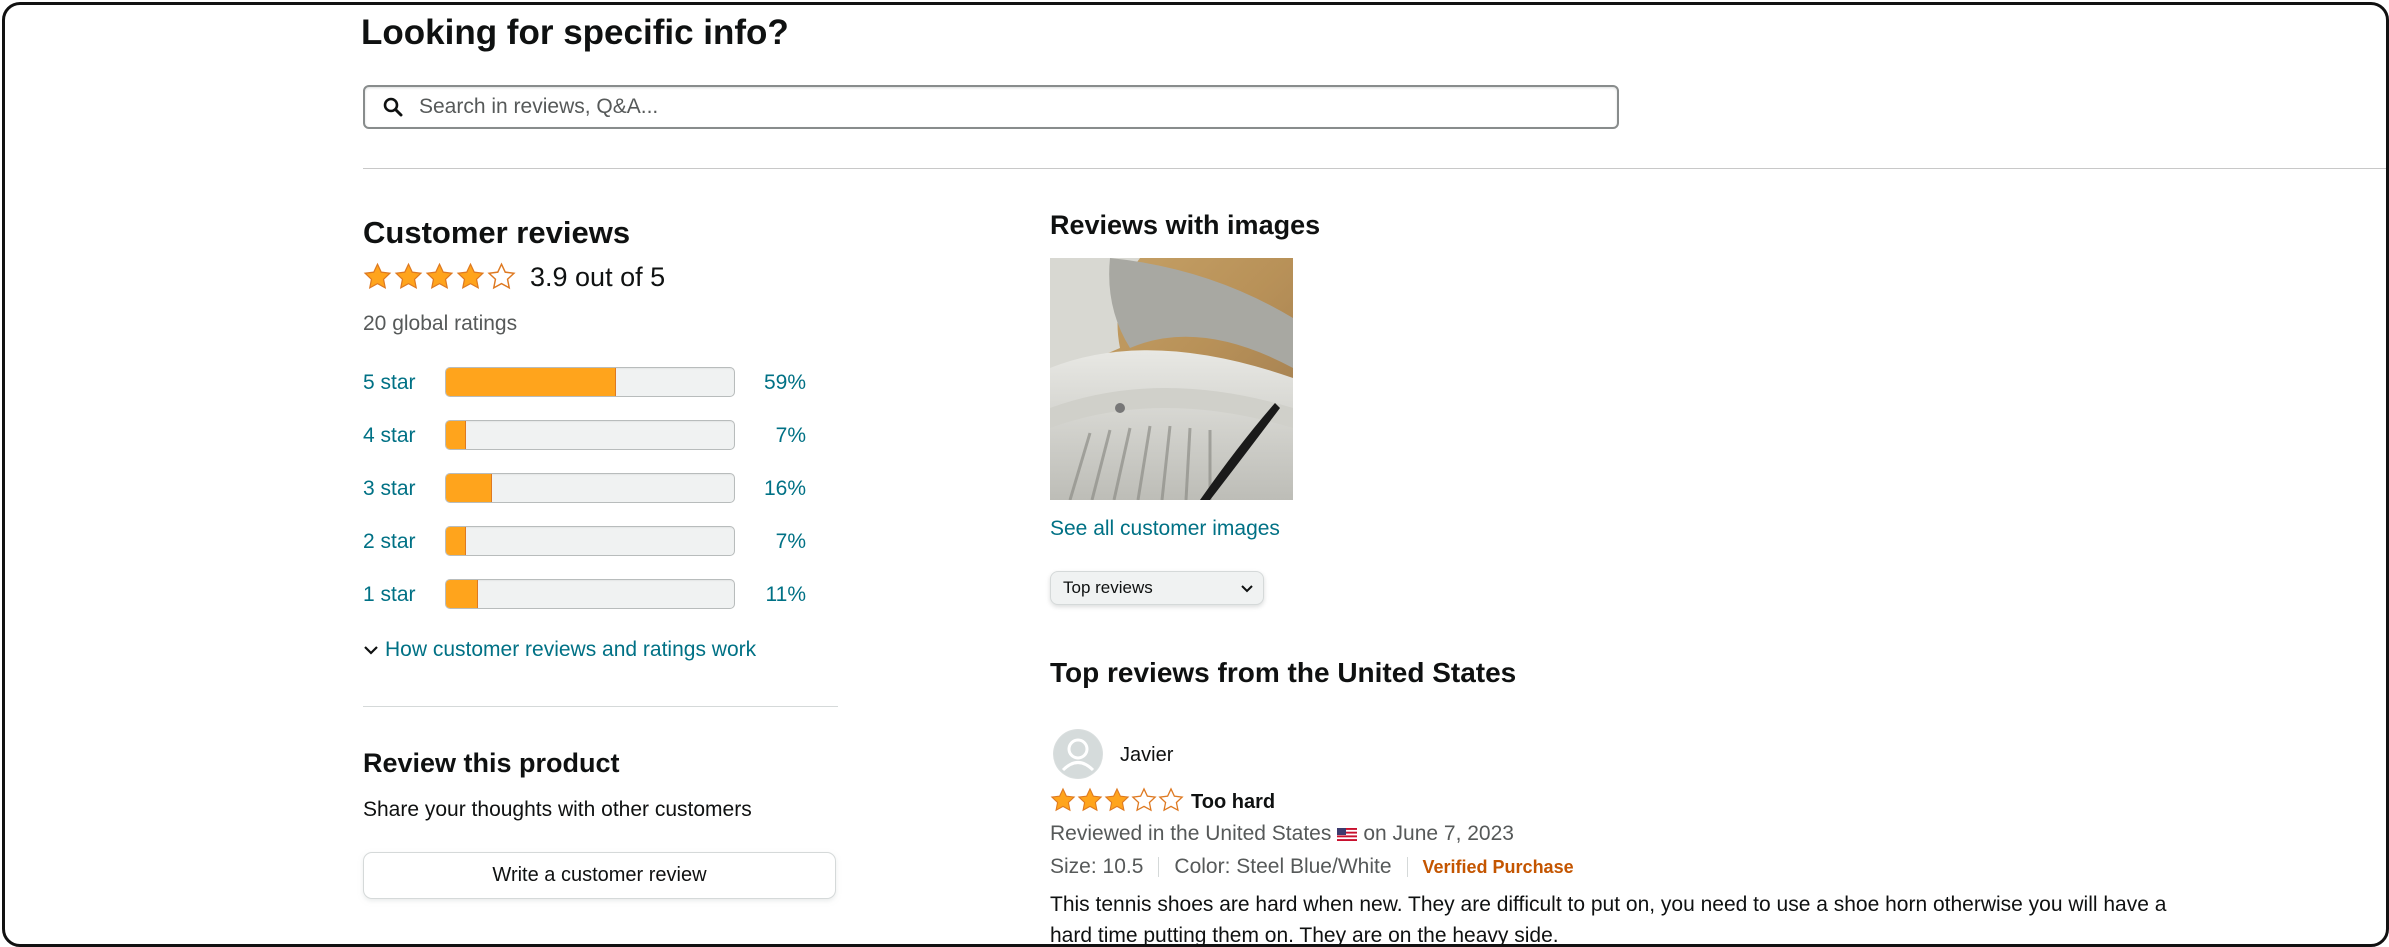 This screenshot has height=947, width=2389. I want to click on histogram-percent: 16%, so click(782, 489).